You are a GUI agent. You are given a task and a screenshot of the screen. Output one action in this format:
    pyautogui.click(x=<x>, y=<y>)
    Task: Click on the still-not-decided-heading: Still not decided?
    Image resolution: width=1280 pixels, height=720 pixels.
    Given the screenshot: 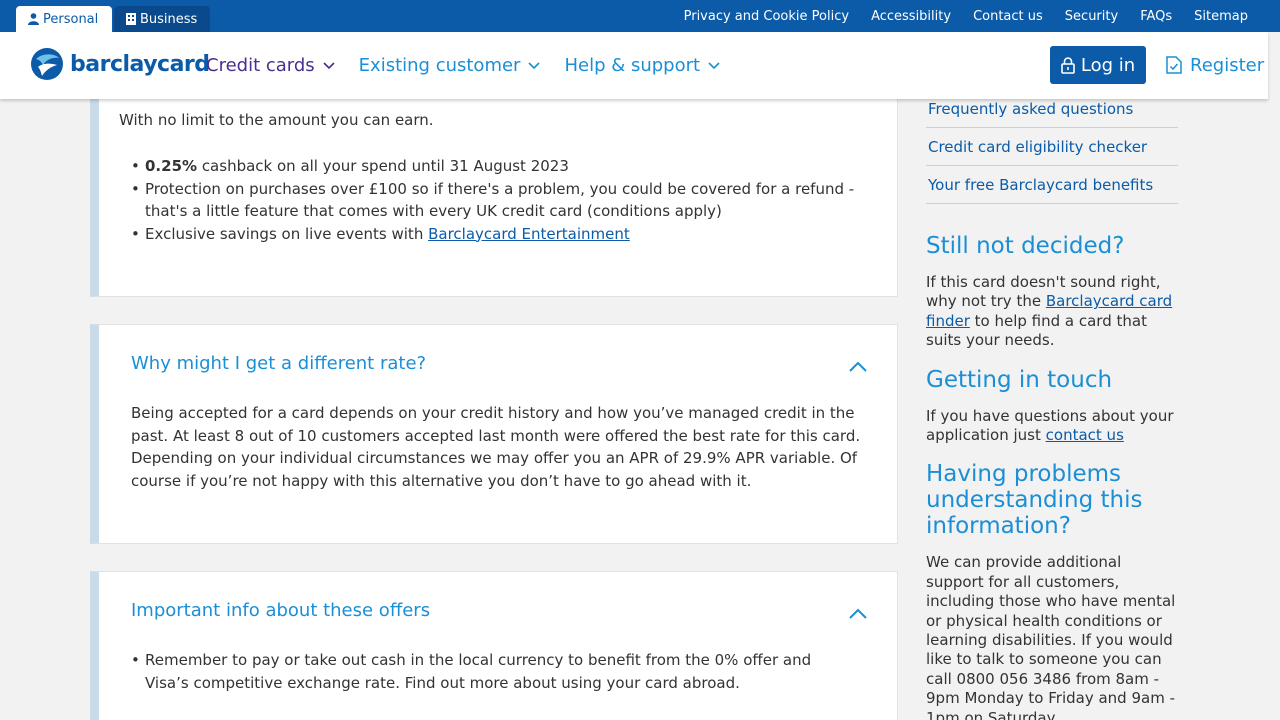 What is the action you would take?
    pyautogui.click(x=1025, y=246)
    